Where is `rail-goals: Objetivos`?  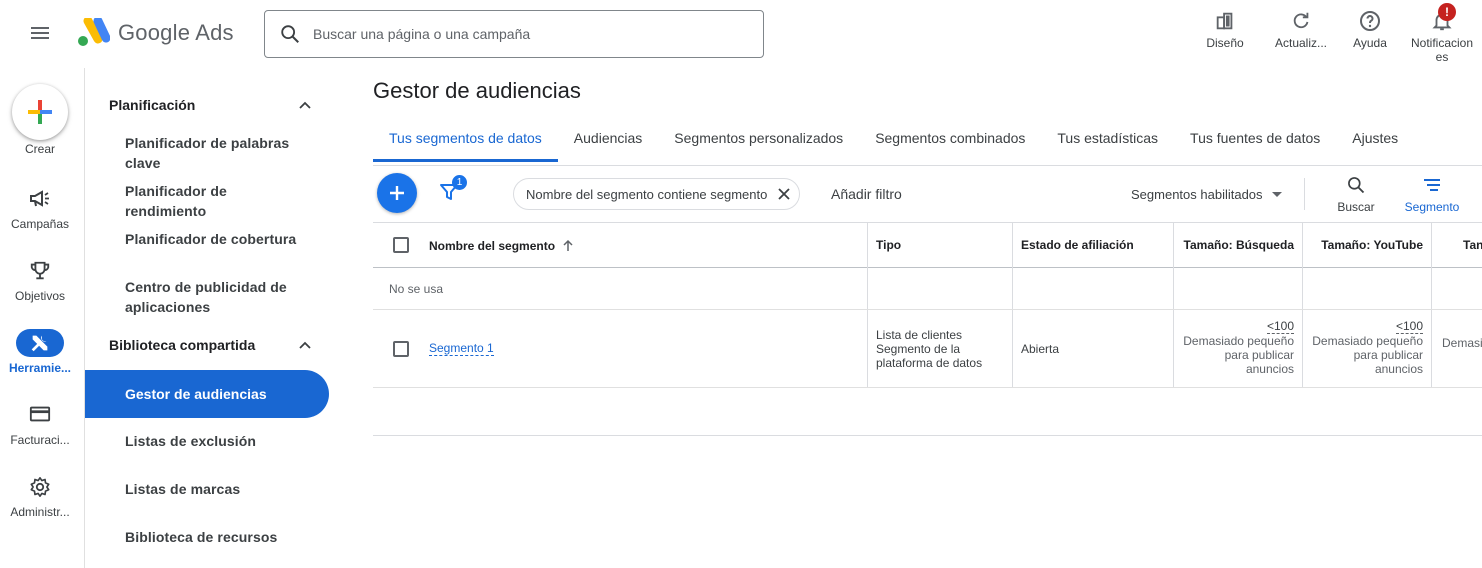 rail-goals: Objetivos is located at coordinates (40, 281).